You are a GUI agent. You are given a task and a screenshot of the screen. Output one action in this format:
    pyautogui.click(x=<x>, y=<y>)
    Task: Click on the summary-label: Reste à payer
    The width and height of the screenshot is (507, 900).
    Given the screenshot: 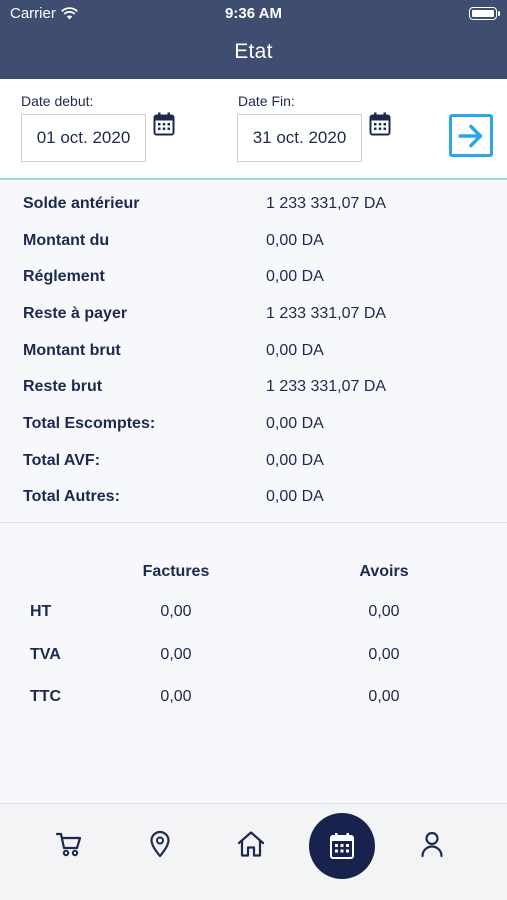 What is the action you would take?
    pyautogui.click(x=75, y=313)
    